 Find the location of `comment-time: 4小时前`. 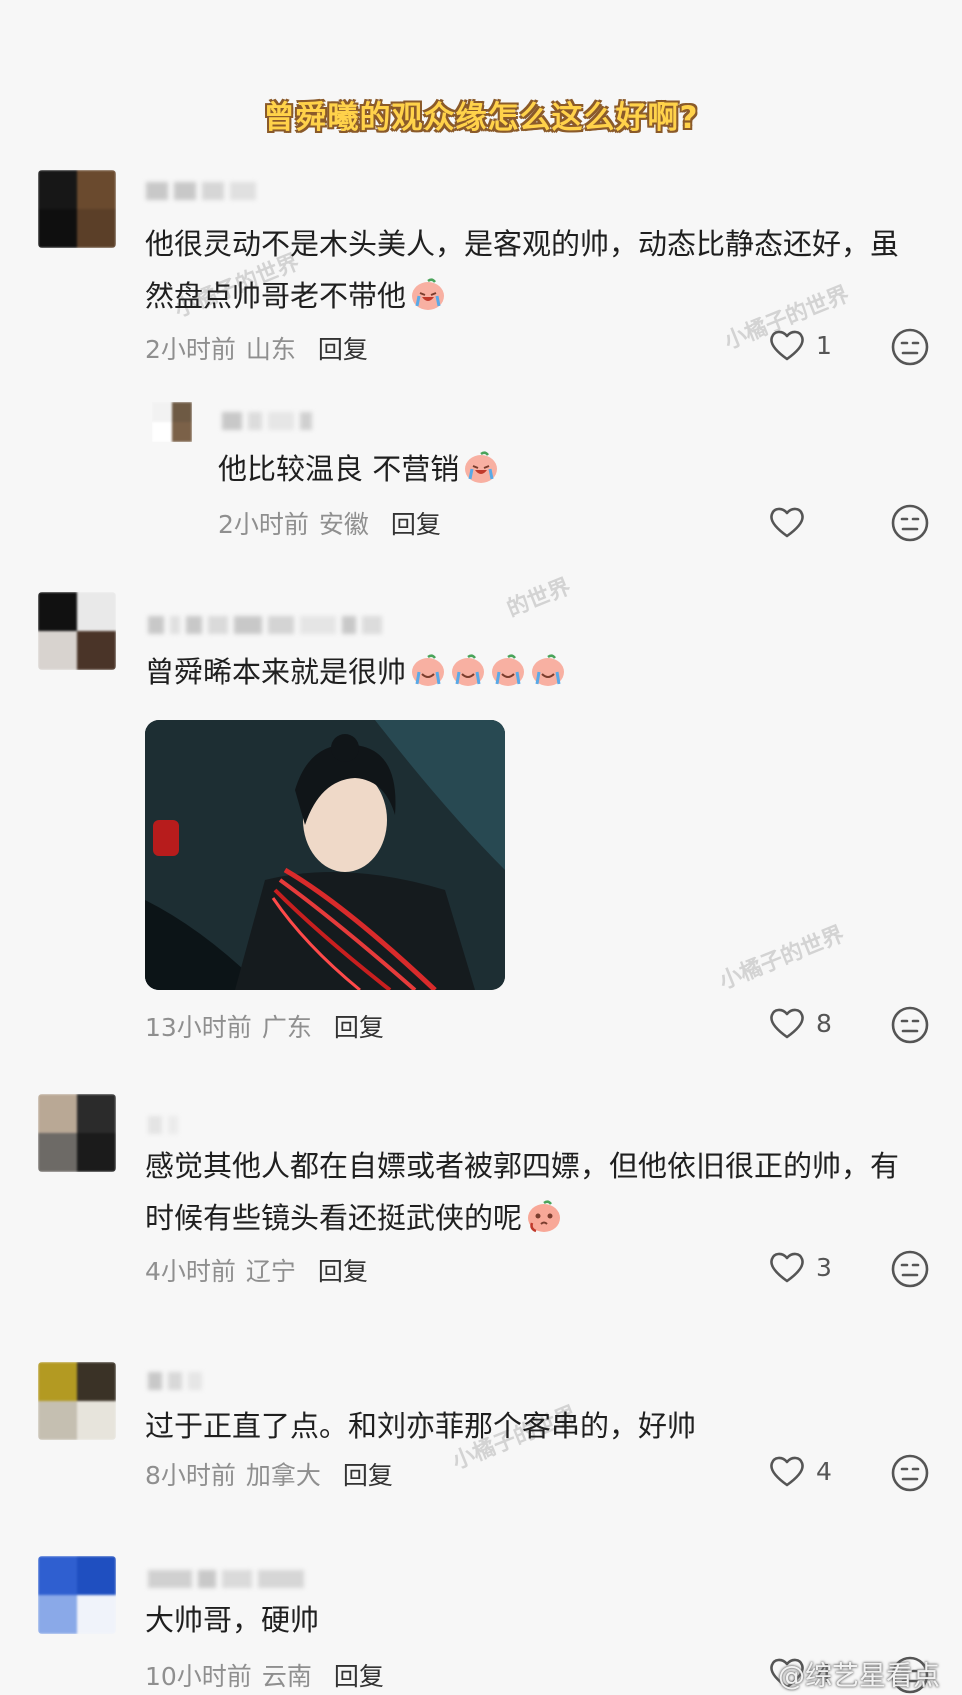

comment-time: 4小时前 is located at coordinates (190, 1271).